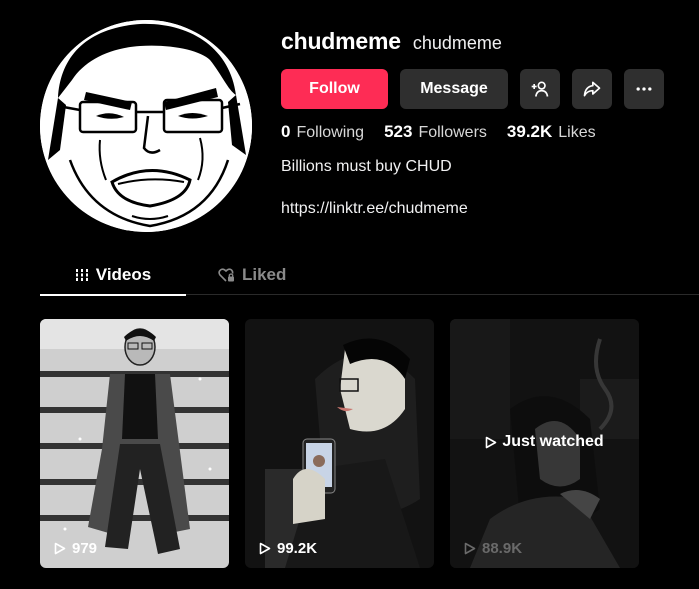 The width and height of the screenshot is (699, 589). I want to click on grid-icon, so click(81, 275).